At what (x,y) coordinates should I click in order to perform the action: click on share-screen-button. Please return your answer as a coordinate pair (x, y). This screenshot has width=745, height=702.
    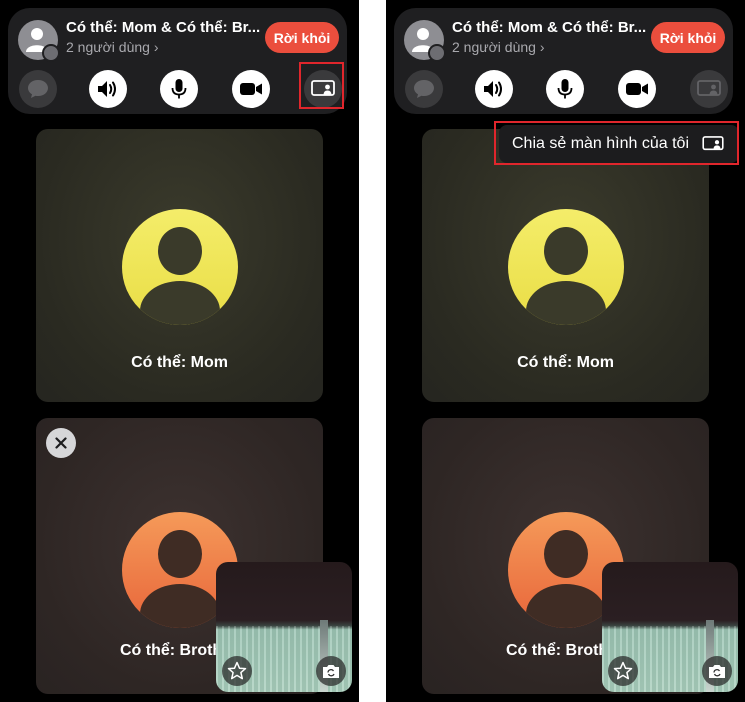
    Looking at the image, I should click on (709, 89).